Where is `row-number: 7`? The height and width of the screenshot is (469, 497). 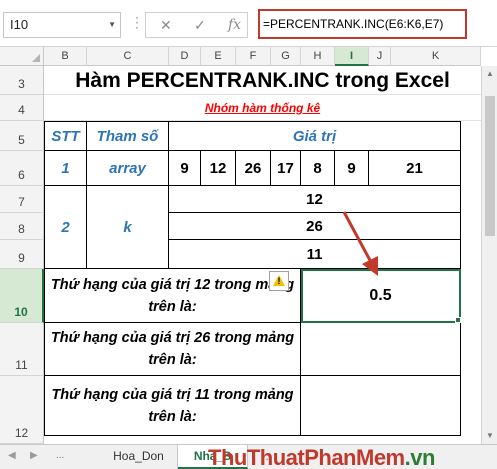
row-number: 7 is located at coordinates (21, 202).